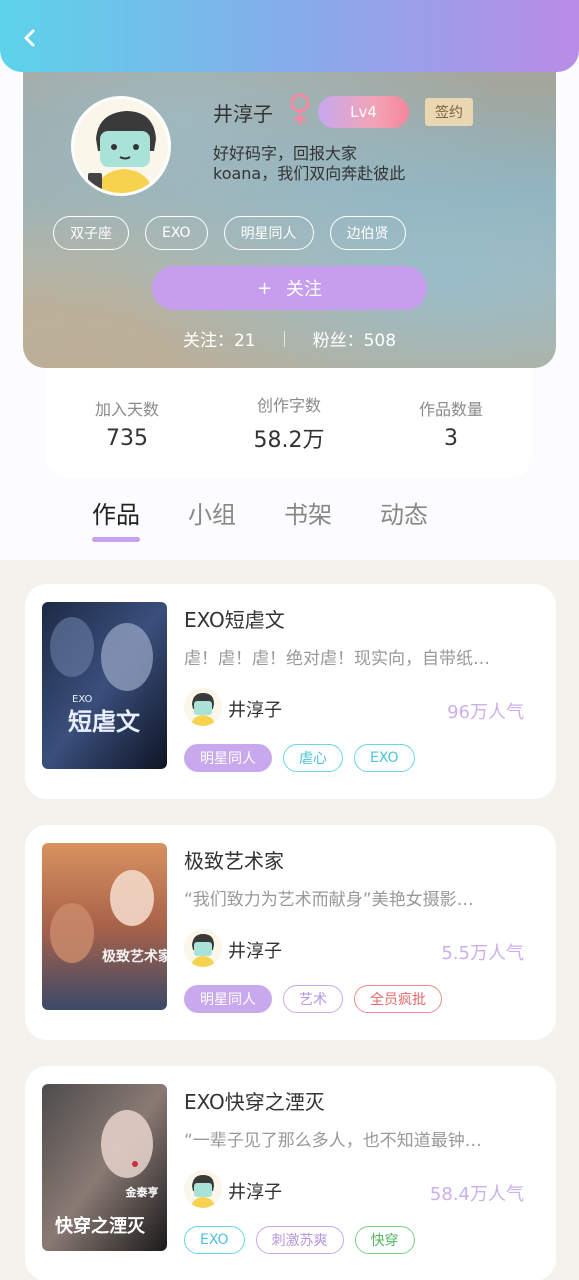 The width and height of the screenshot is (579, 1280). I want to click on work-tag: 艺术, so click(313, 999).